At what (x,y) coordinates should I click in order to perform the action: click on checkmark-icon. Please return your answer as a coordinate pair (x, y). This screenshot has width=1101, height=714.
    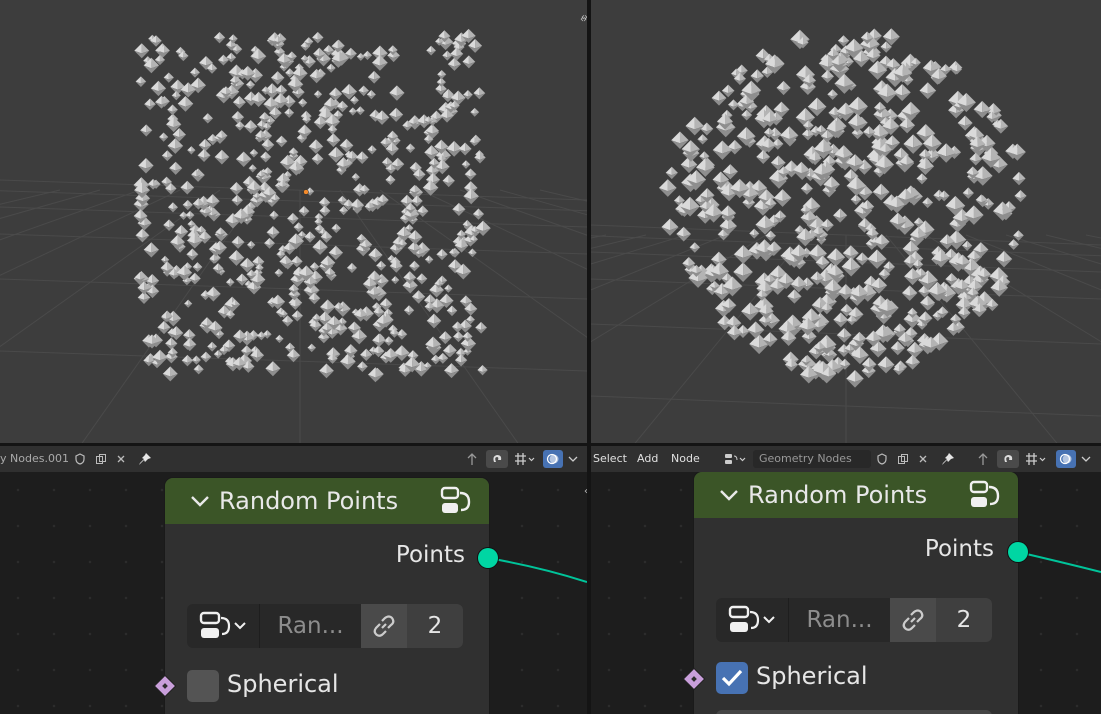
    Looking at the image, I should click on (732, 678).